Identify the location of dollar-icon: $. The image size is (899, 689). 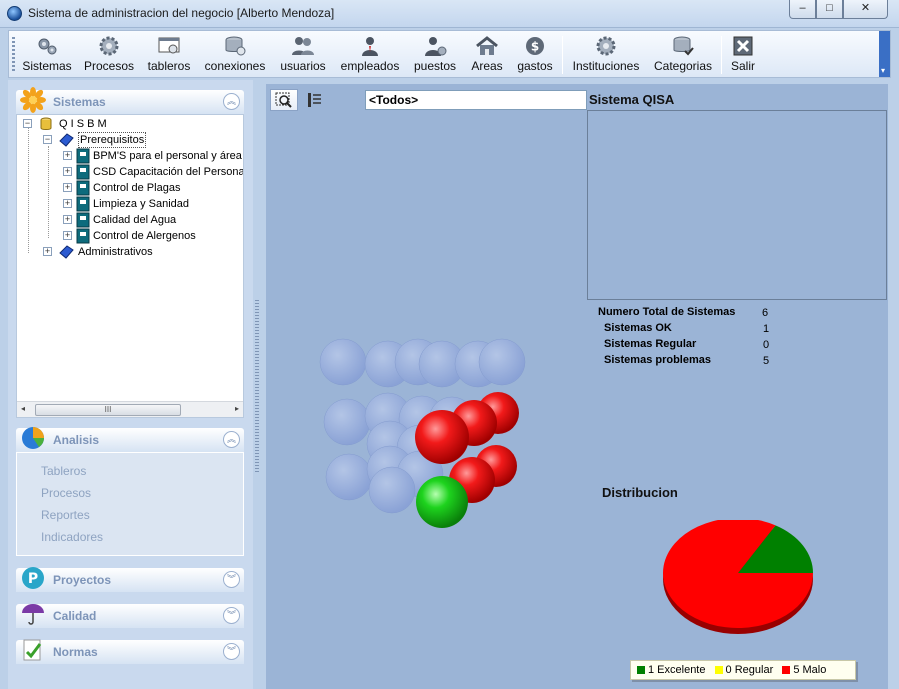
(535, 46).